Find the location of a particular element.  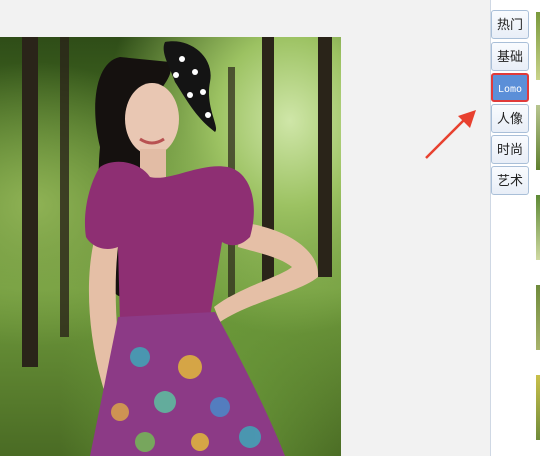

tab-fashion: 时尚 is located at coordinates (510, 149).